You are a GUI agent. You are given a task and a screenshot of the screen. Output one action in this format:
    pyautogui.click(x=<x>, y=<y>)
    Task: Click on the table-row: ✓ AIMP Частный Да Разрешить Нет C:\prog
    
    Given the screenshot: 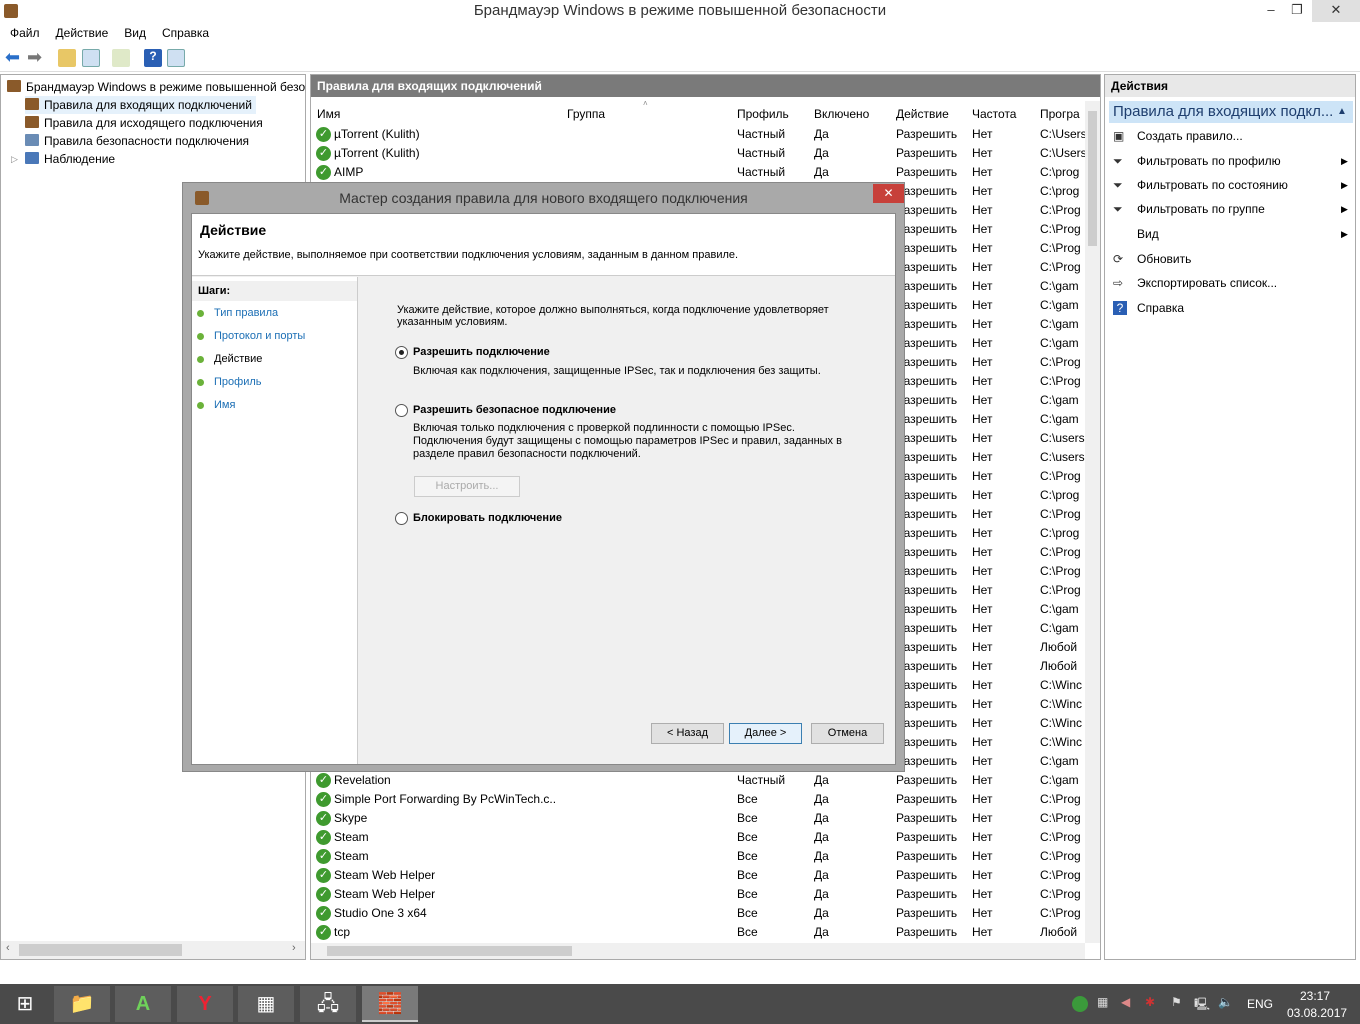 What is the action you would take?
    pyautogui.click(x=698, y=172)
    